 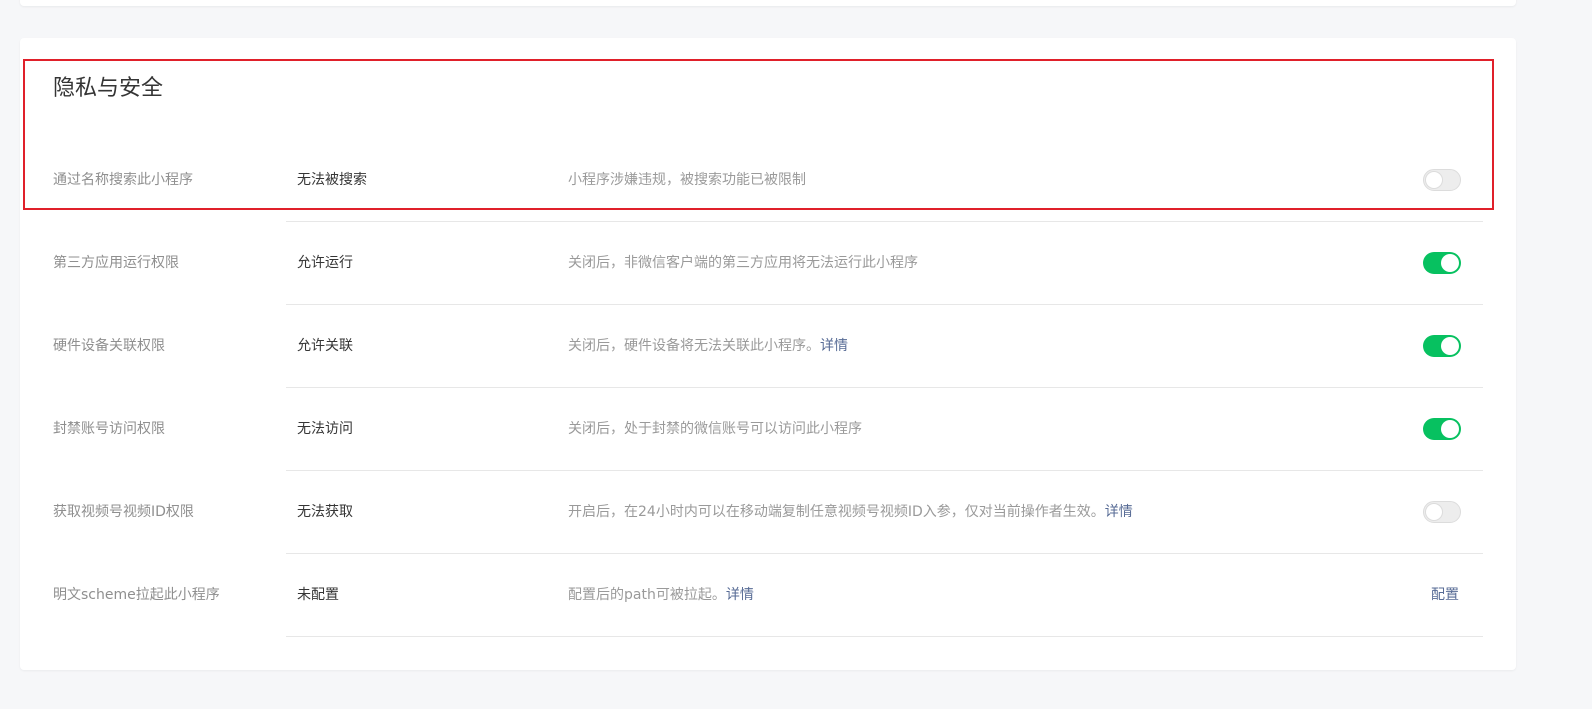 What do you see at coordinates (123, 512) in the screenshot?
I see `setting-label: 获取视频号视频ID权限` at bounding box center [123, 512].